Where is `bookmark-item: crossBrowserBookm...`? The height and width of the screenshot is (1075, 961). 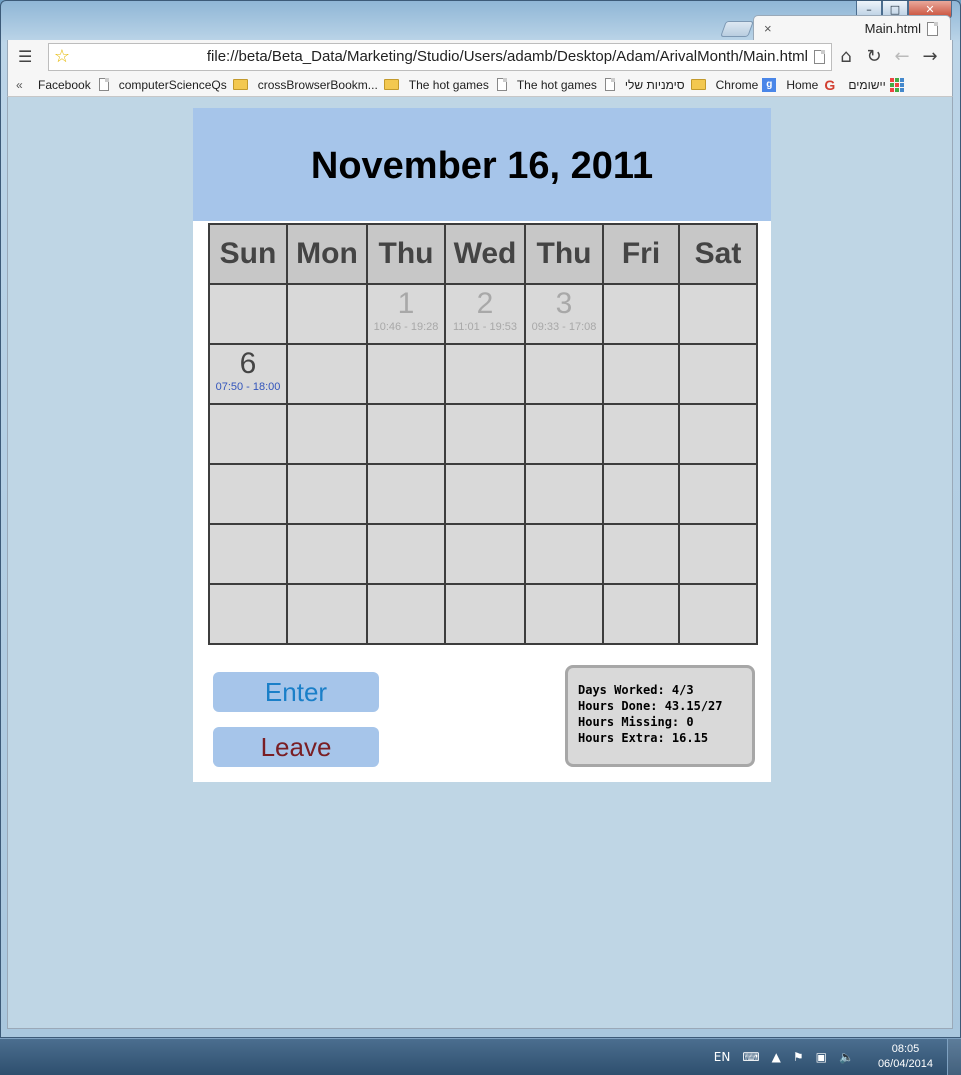
bookmark-item: crossBrowserBookm... is located at coordinates (328, 85).